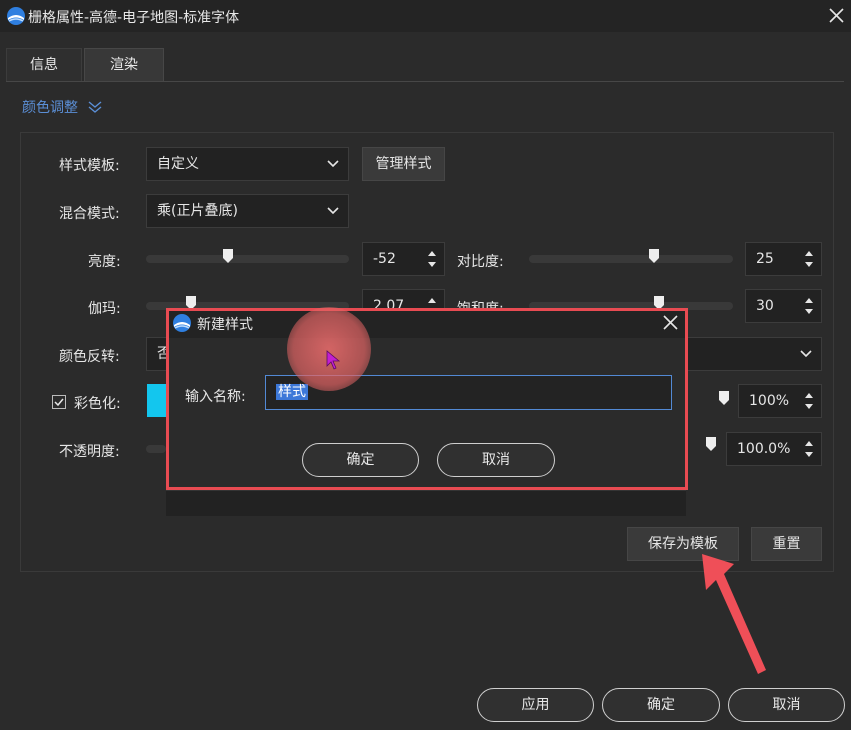  I want to click on opacity-slider-thumb, so click(711, 444).